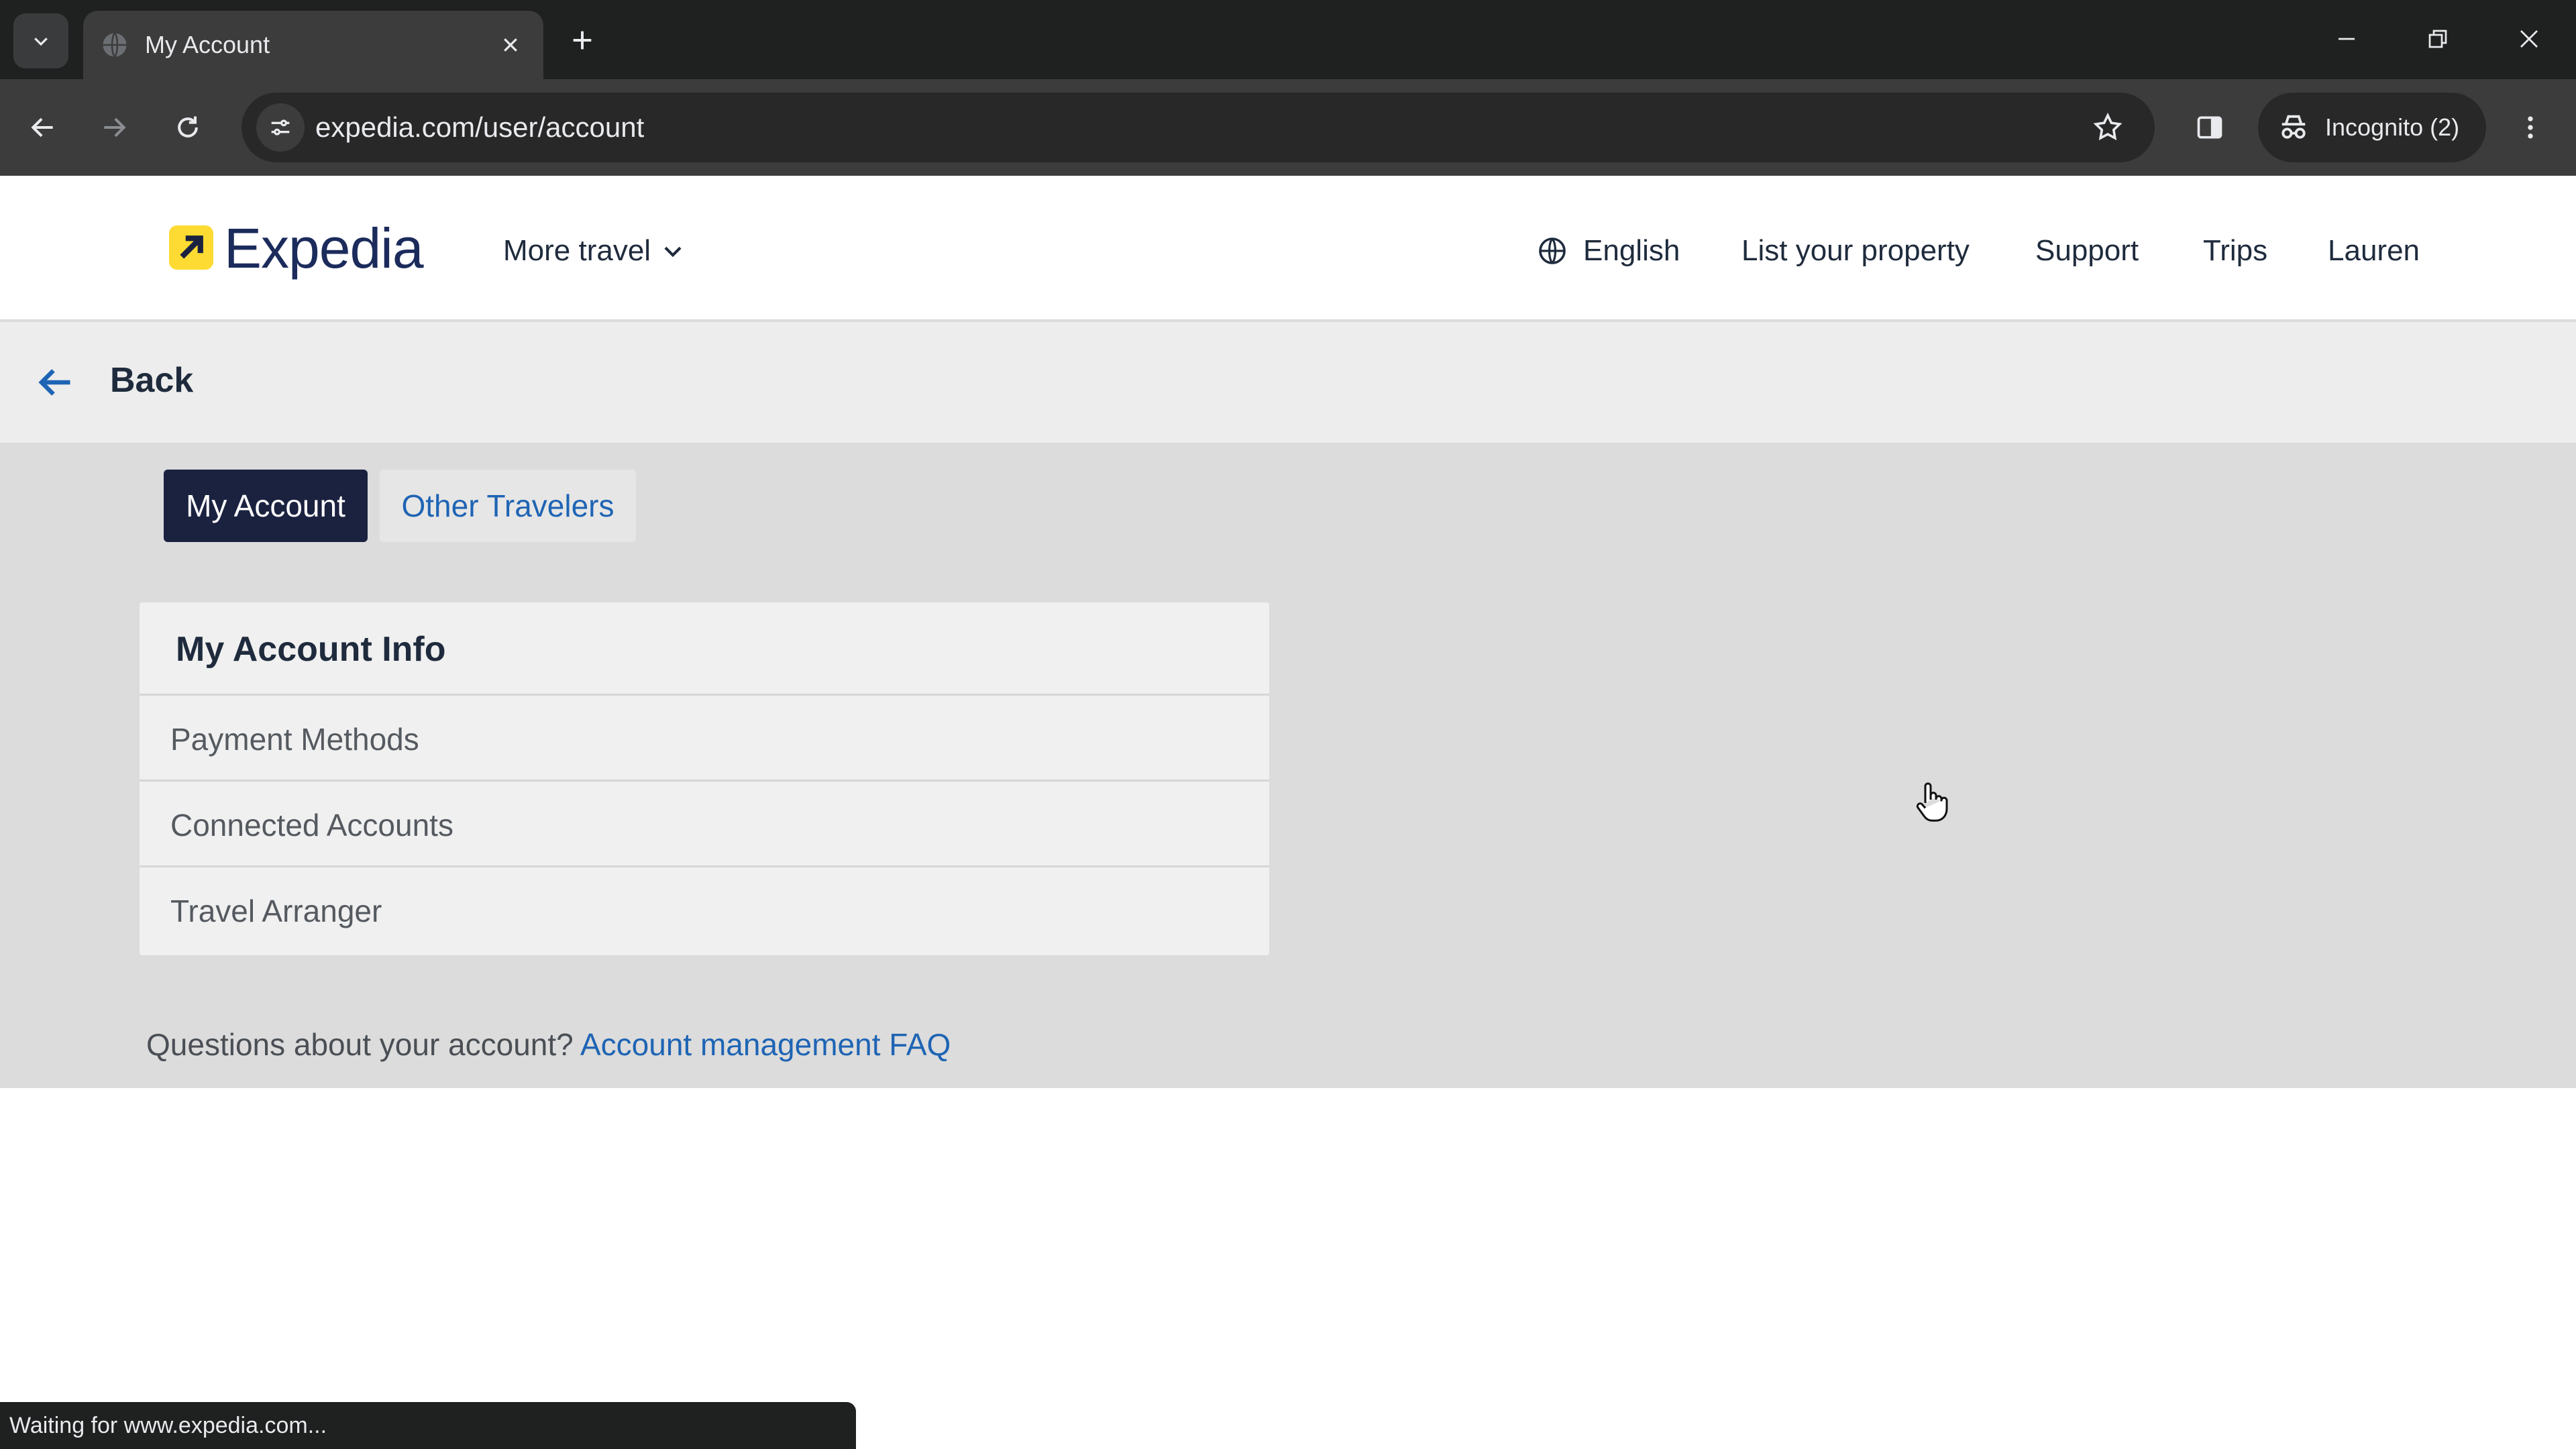 The width and height of the screenshot is (2576, 1449). I want to click on bookmark-button, so click(2108, 127).